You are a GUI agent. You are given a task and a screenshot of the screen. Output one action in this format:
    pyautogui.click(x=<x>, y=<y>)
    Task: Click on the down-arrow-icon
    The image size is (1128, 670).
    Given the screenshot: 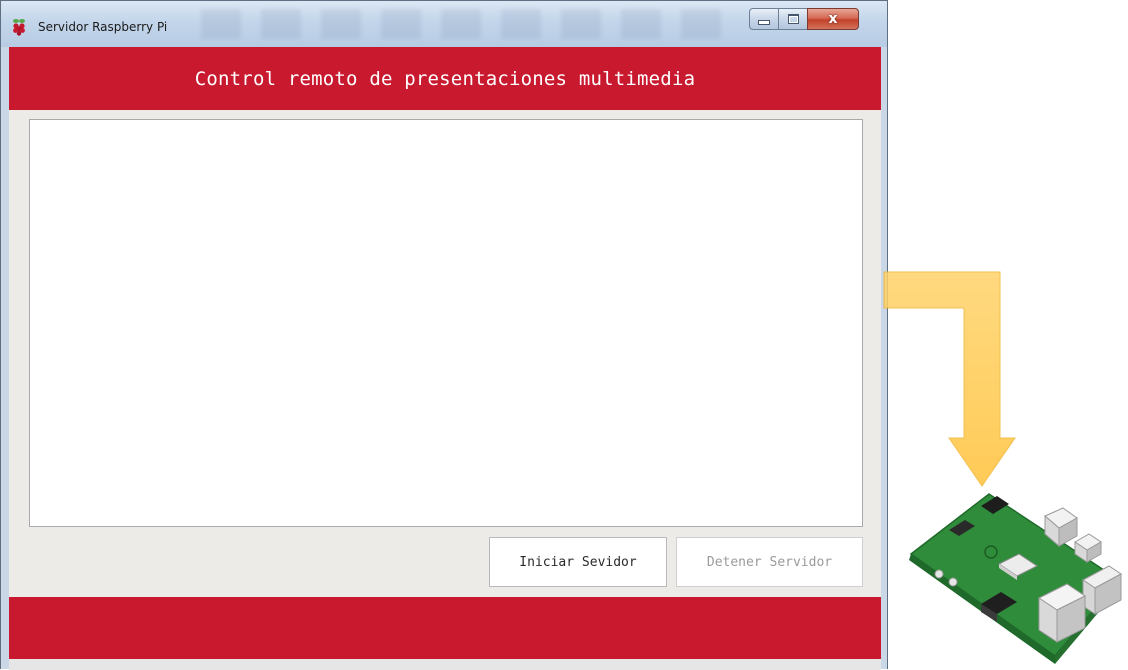 What is the action you would take?
    pyautogui.click(x=949, y=379)
    